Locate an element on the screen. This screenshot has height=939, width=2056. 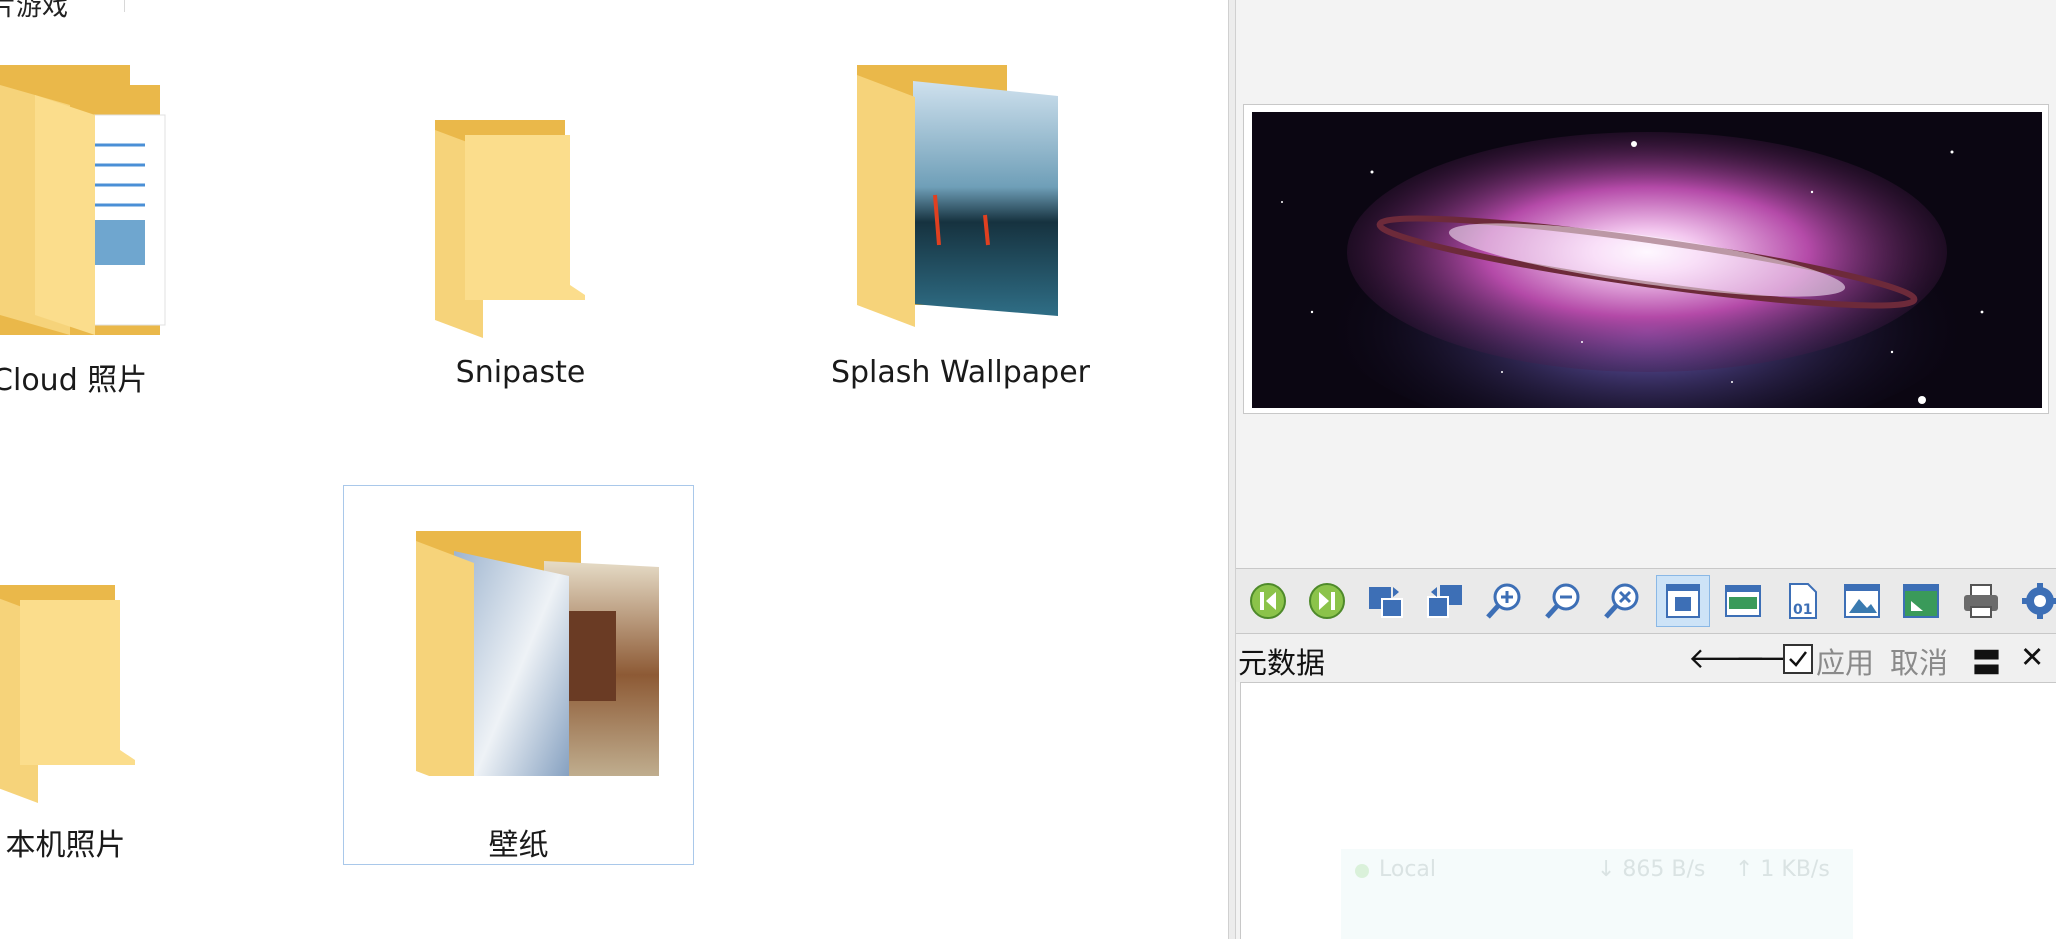
folder-splash-wallpaper: Splash Wallpaper is located at coordinates (960, 245).